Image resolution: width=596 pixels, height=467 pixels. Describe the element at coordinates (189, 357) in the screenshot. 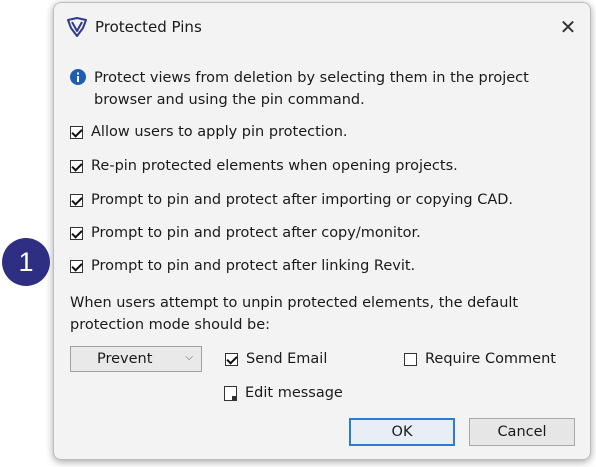

I see `chevron-down-icon: ⌵` at that location.